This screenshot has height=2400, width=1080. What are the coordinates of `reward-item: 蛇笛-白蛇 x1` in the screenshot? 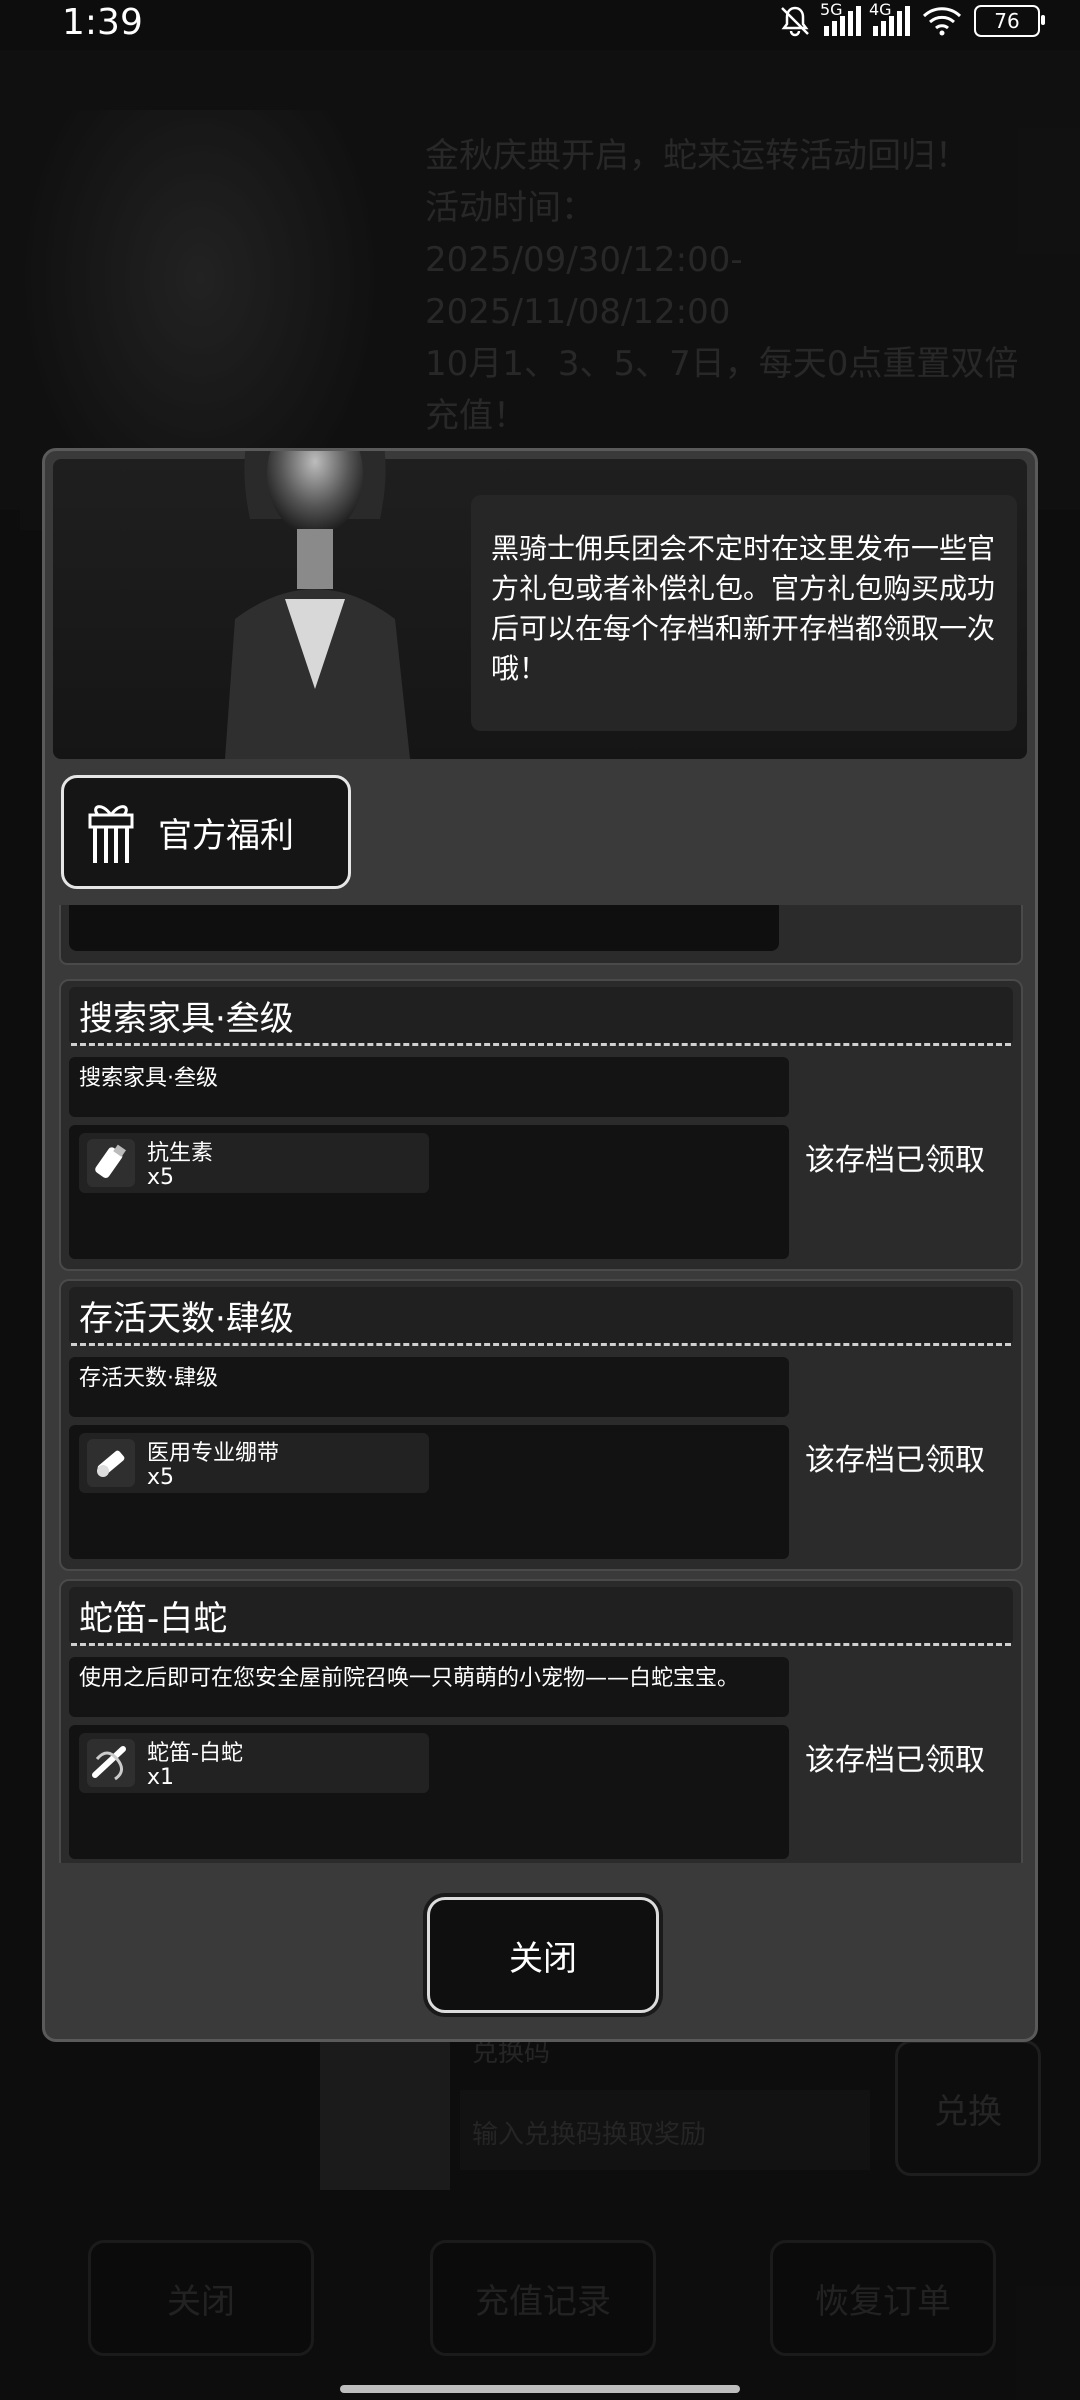 It's located at (254, 1763).